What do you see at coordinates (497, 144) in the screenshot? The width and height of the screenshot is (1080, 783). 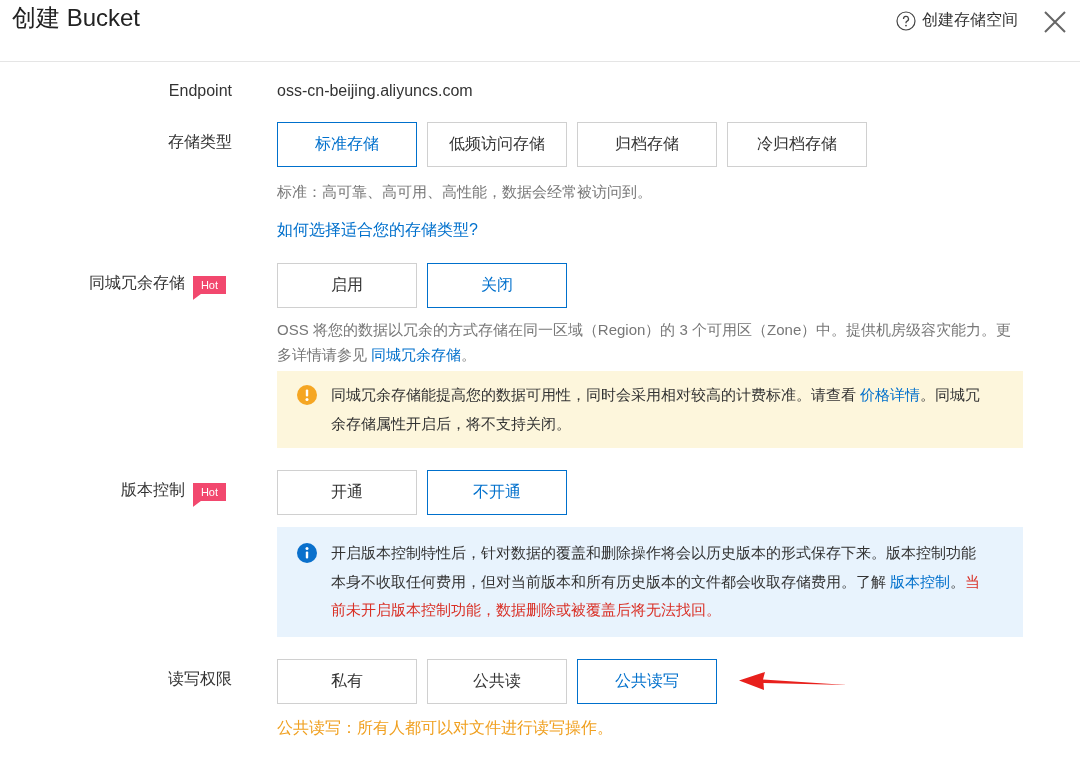 I see `option-button: 低频访问存储` at bounding box center [497, 144].